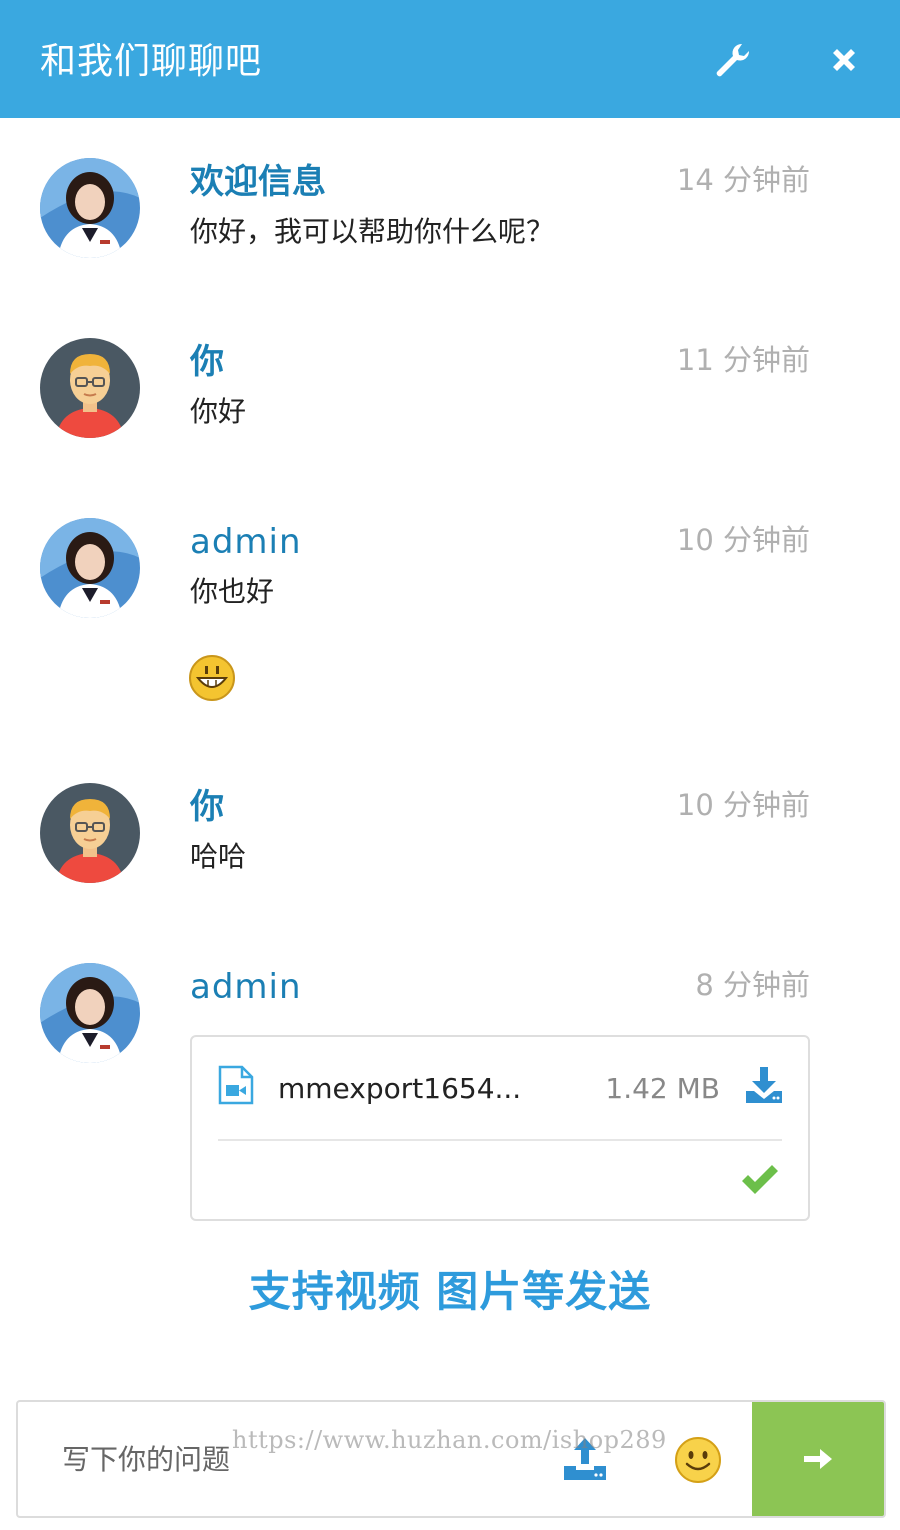 The width and height of the screenshot is (900, 1530). Describe the element at coordinates (450, 393) in the screenshot. I see `message-item: 你 11 分钟前 你好` at that location.